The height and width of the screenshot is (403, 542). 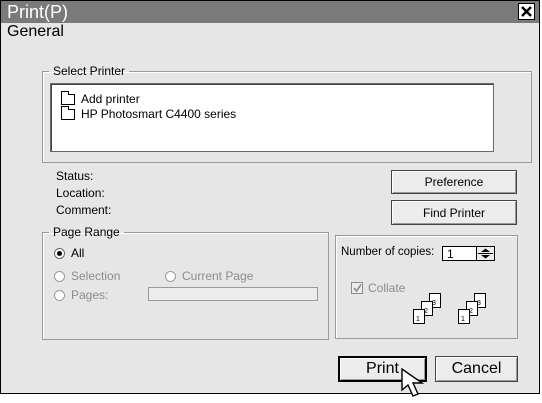 What do you see at coordinates (35, 31) in the screenshot?
I see `section-title: General` at bounding box center [35, 31].